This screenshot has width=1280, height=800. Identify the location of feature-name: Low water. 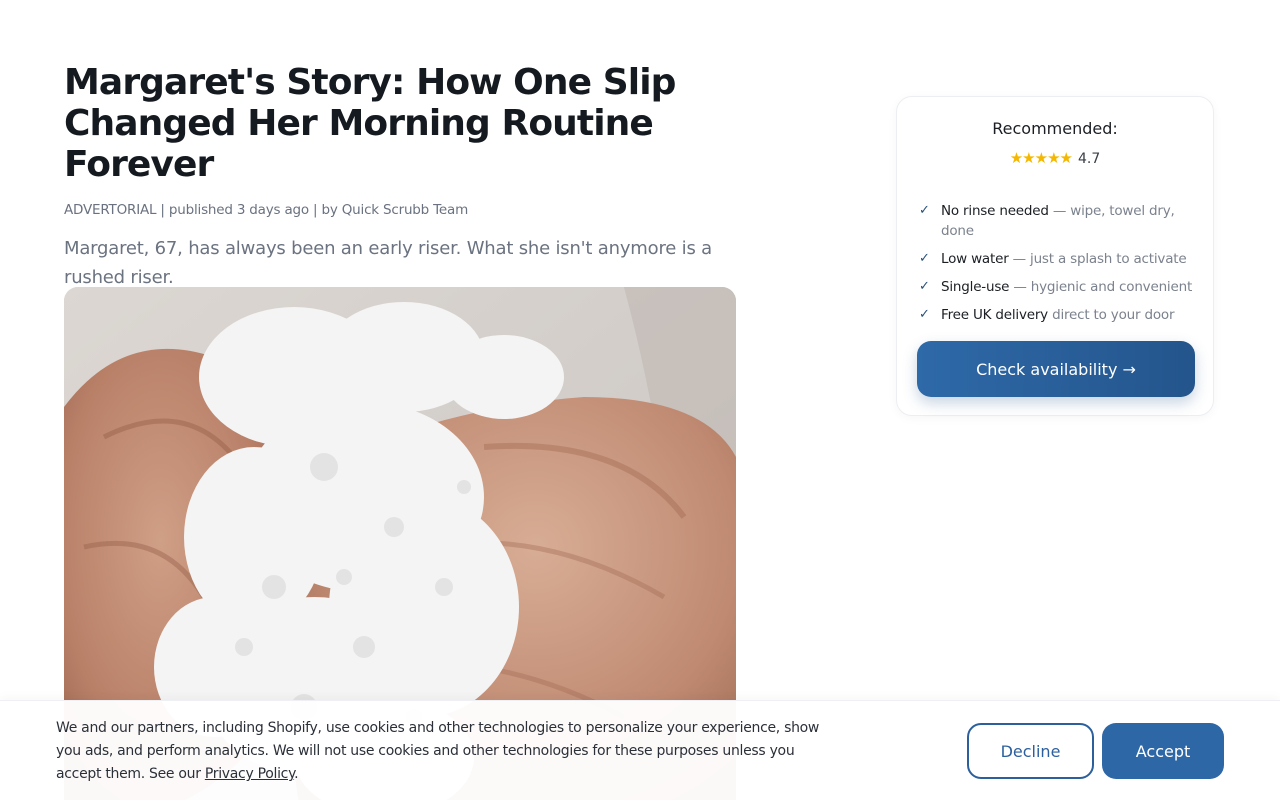
(975, 259).